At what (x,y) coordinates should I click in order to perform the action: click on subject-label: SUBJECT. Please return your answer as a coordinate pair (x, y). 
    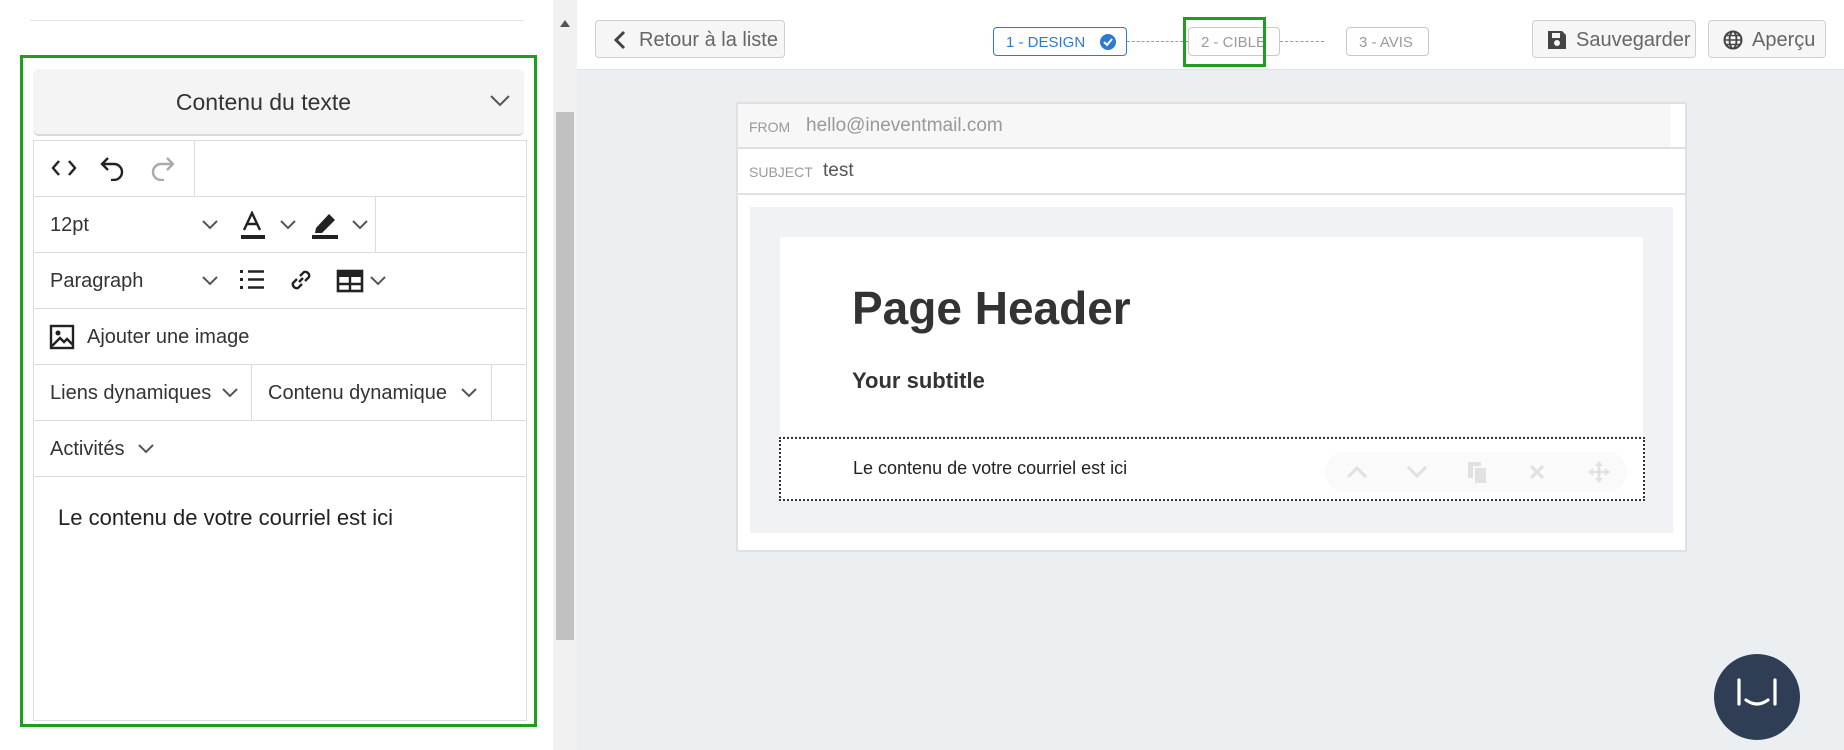
    Looking at the image, I should click on (781, 172).